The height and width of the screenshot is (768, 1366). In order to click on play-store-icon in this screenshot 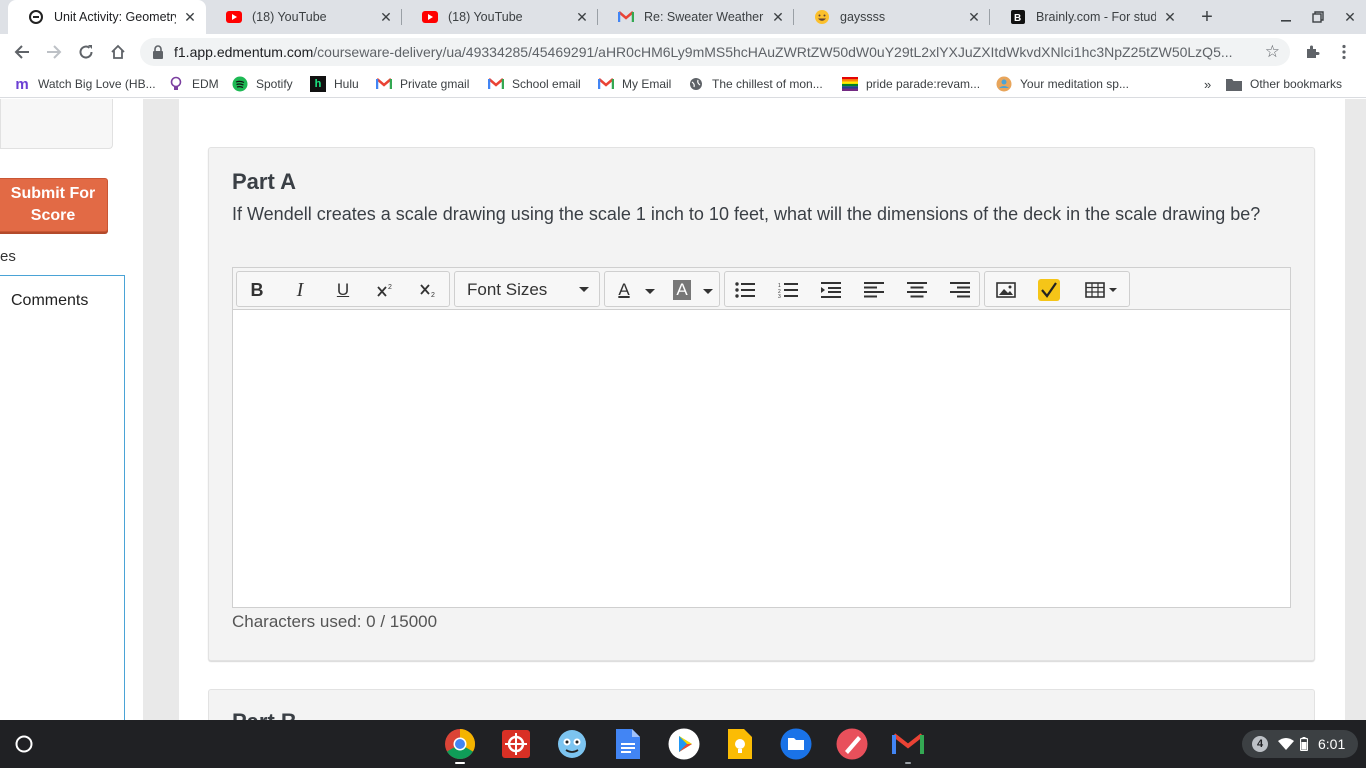, I will do `click(684, 744)`.